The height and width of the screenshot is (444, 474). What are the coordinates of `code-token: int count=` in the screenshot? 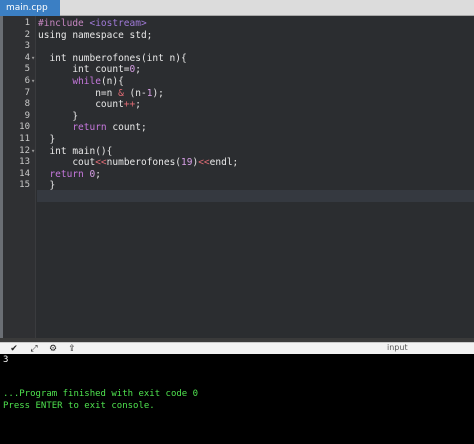 It's located at (84, 70).